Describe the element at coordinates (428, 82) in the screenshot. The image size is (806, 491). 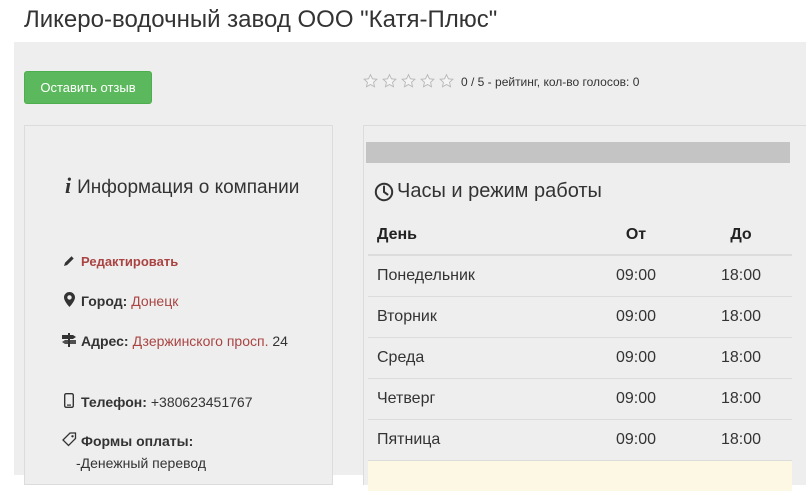
I see `star-4-icon` at that location.